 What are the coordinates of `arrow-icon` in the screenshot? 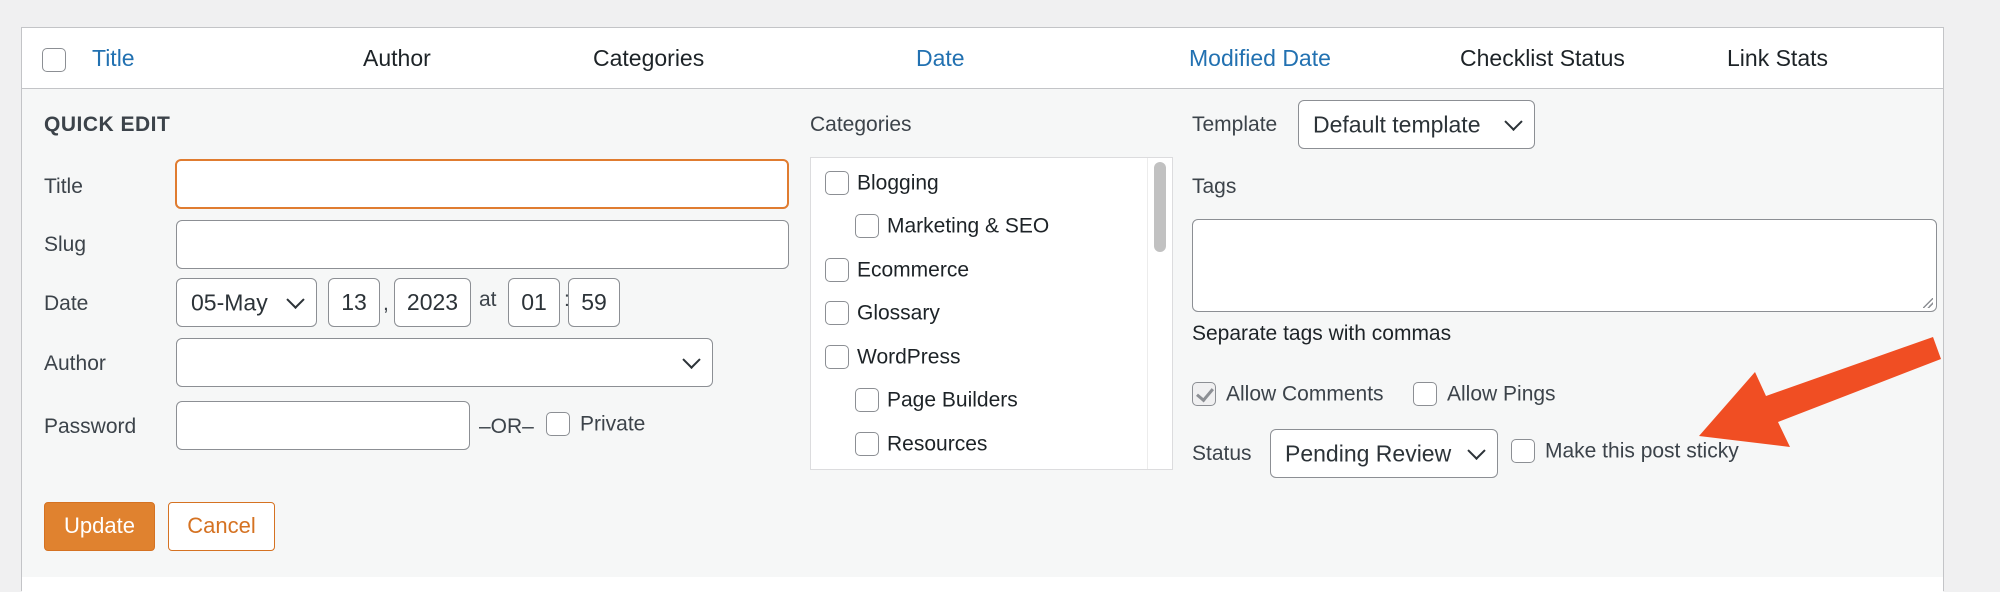 It's located at (1820, 392).